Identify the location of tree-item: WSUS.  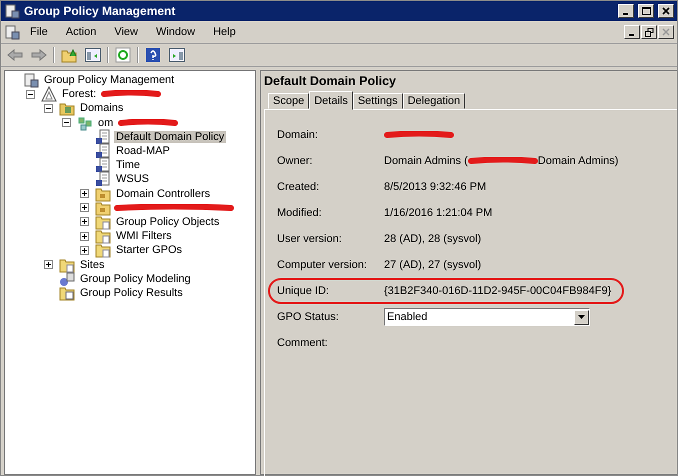
(132, 179).